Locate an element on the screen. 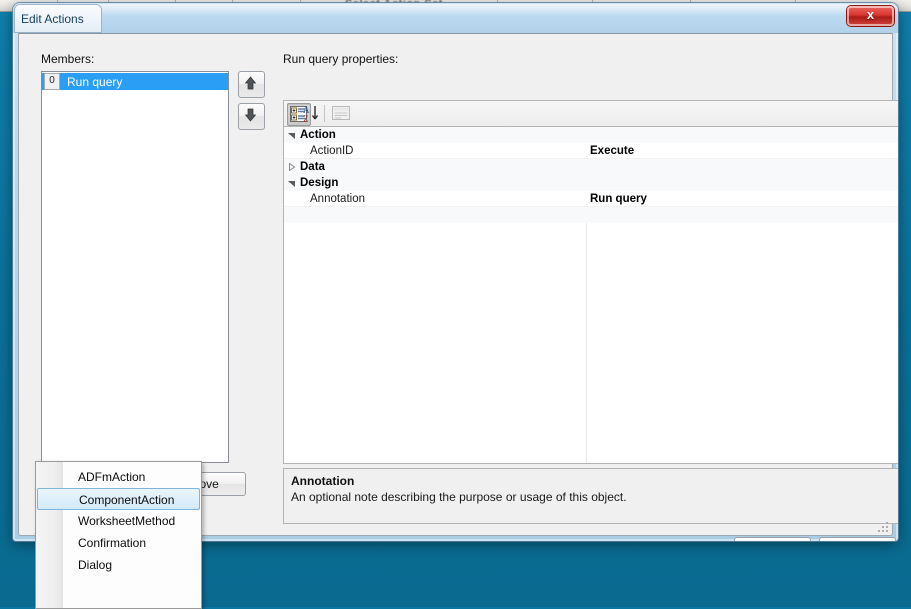 This screenshot has height=609, width=911. properties-header: Run query properties: is located at coordinates (341, 59).